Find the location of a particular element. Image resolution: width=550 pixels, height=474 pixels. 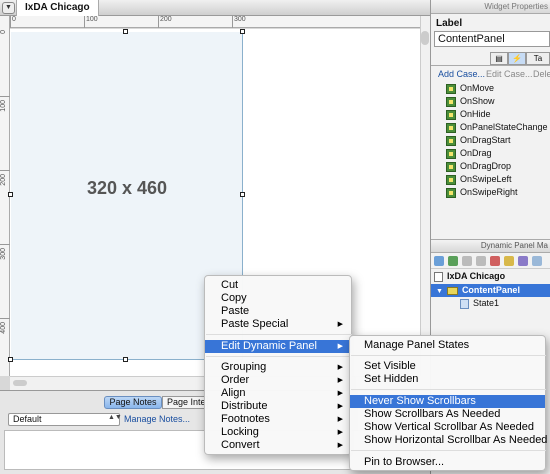

dynamic-panel-manager-header: Dynamic Panel Ma is located at coordinates (490, 246).